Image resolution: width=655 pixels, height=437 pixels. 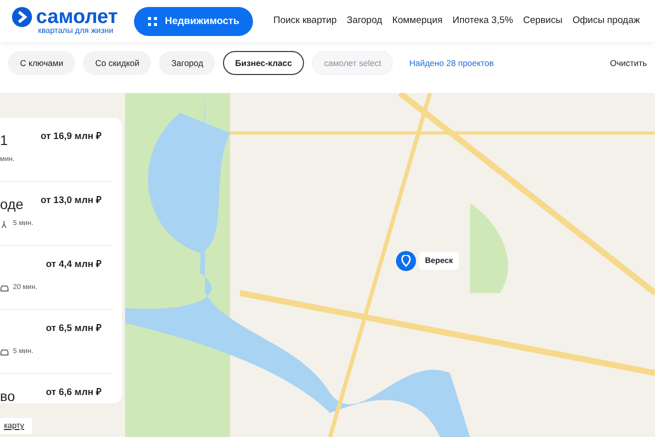 I want to click on project-price: от 6,5 млн ₽, so click(x=74, y=329).